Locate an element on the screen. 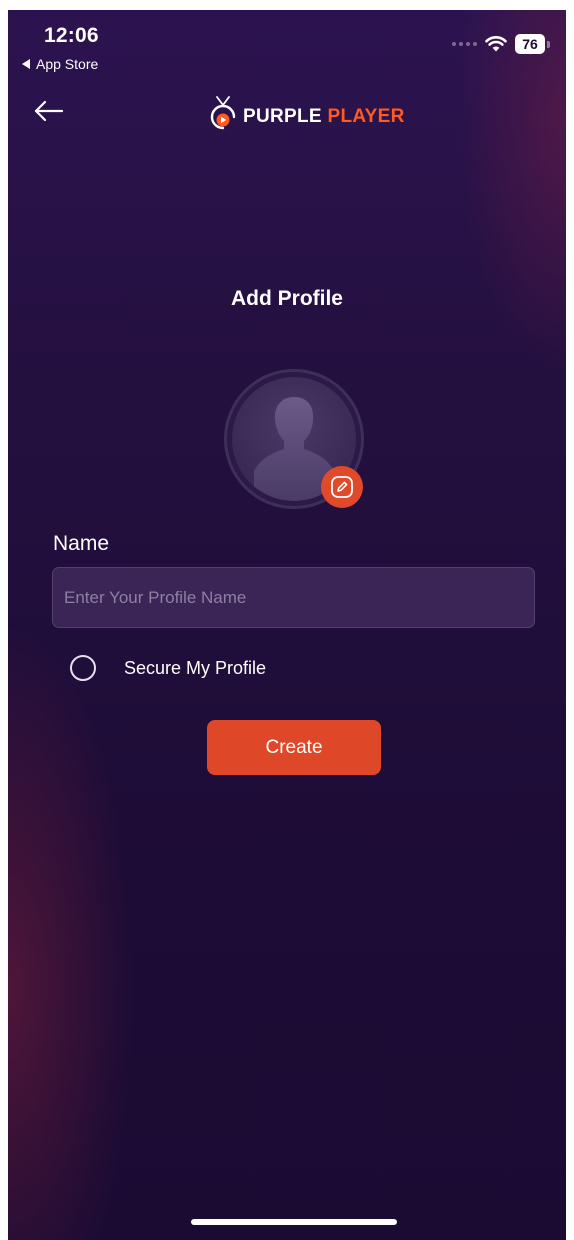  secure-profile-radio is located at coordinates (83, 668).